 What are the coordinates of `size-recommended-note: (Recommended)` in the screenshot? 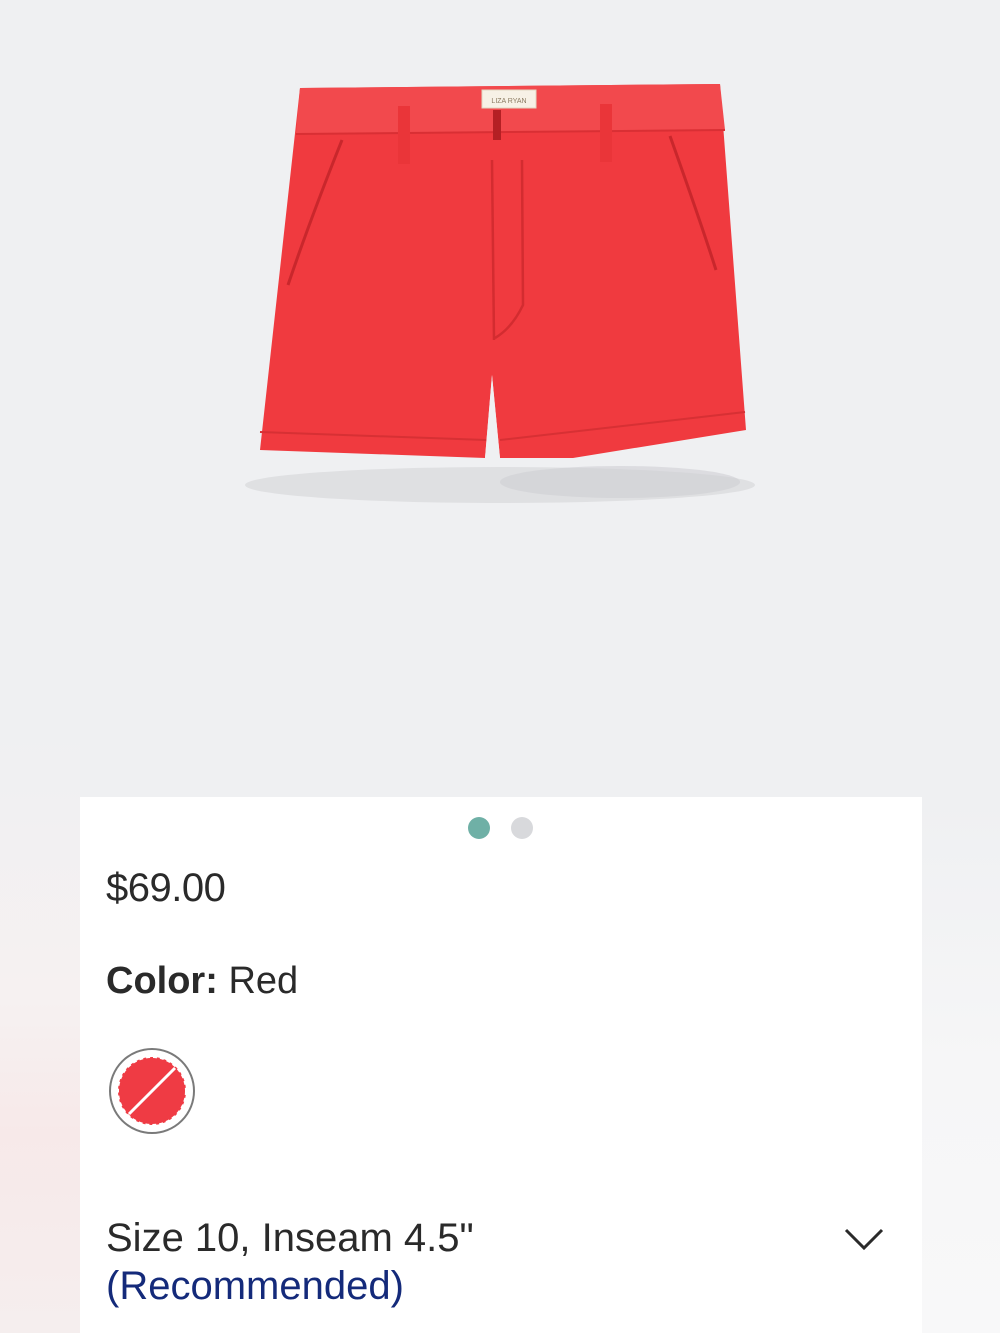 It's located at (255, 1286).